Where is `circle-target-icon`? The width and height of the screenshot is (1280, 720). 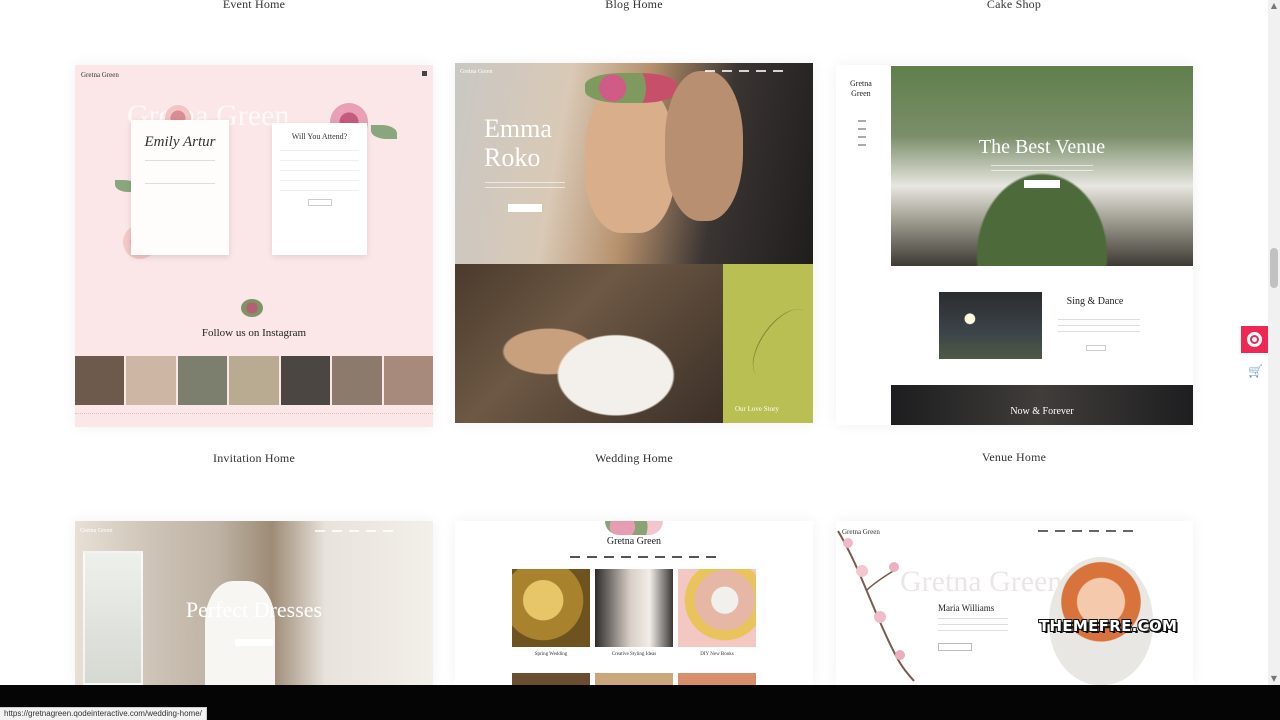 circle-target-icon is located at coordinates (1254, 339).